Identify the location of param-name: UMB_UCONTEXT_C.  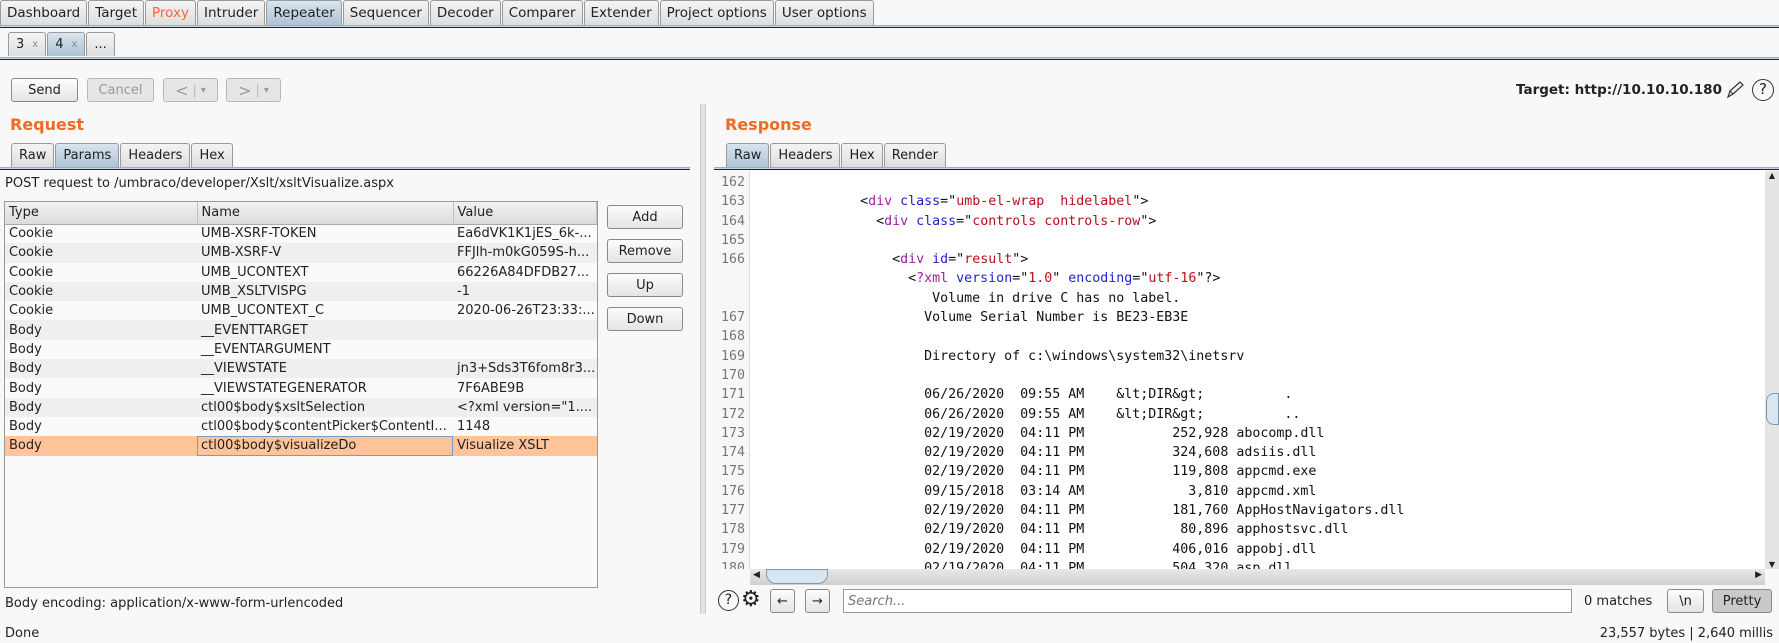
(325, 310).